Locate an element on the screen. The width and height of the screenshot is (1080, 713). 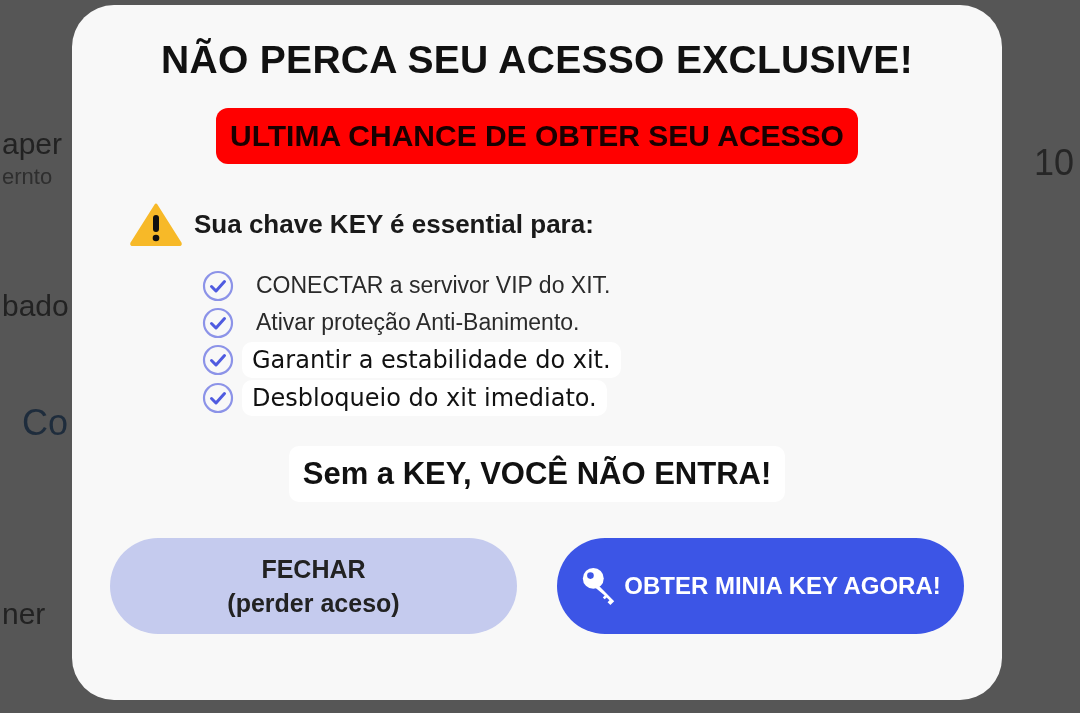
list-item-text: CONECTAR a servivor VIP do XIT. is located at coordinates (433, 285).